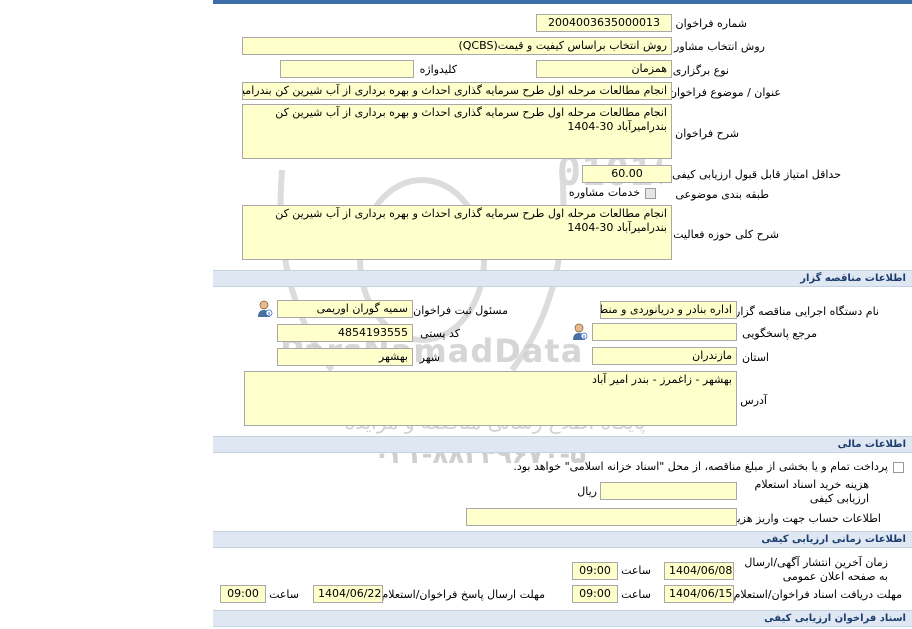  Describe the element at coordinates (440, 333) in the screenshot. I see `postal-code-label: کد پستی` at that location.